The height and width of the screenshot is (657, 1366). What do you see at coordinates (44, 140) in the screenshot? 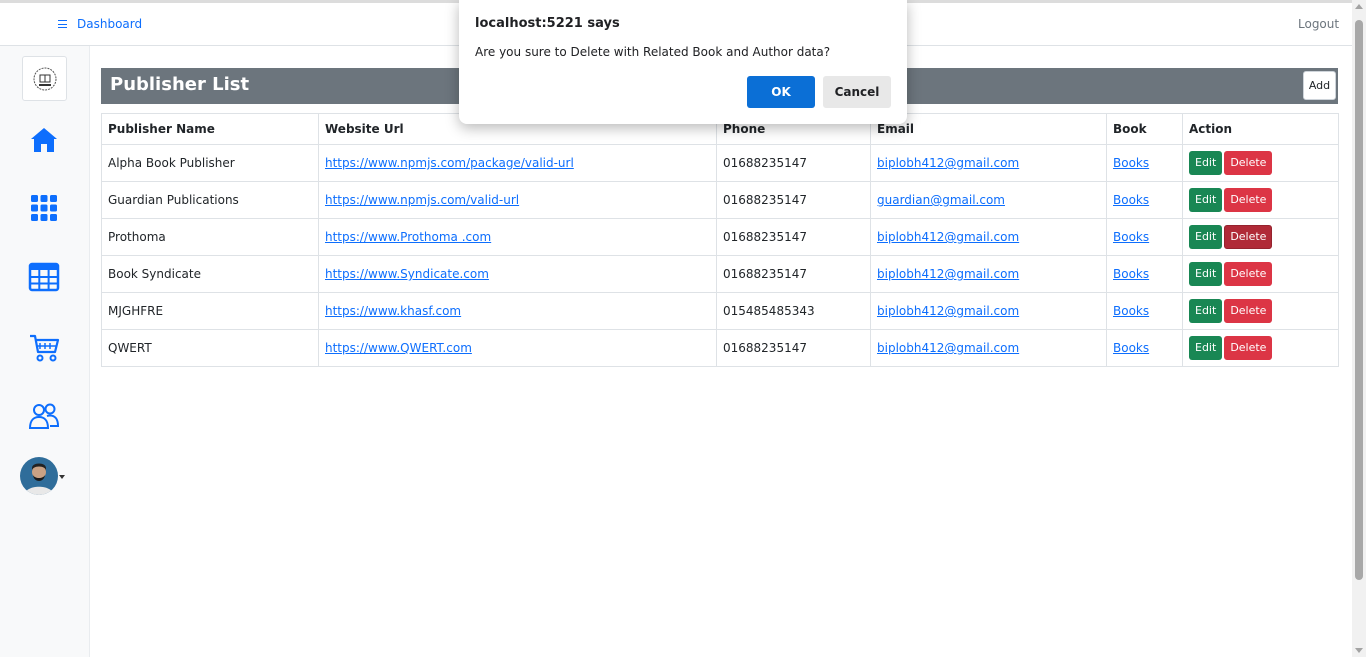
I see `home-icon` at bounding box center [44, 140].